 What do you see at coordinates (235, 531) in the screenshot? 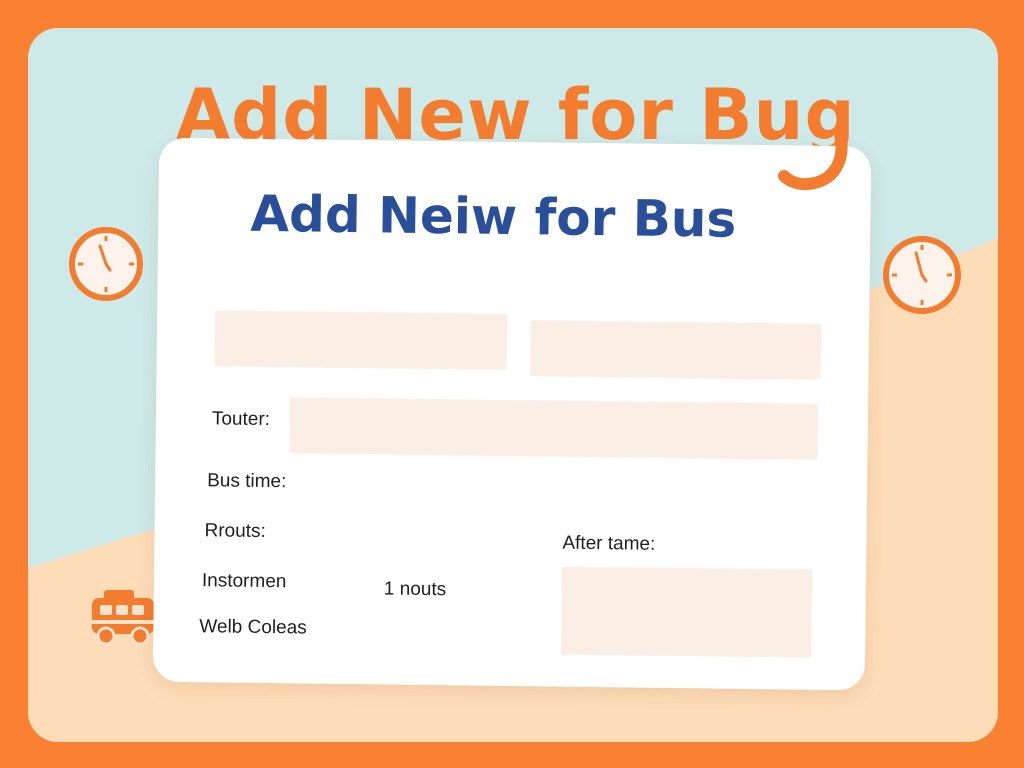
I see `routes-label: Rrouts:` at bounding box center [235, 531].